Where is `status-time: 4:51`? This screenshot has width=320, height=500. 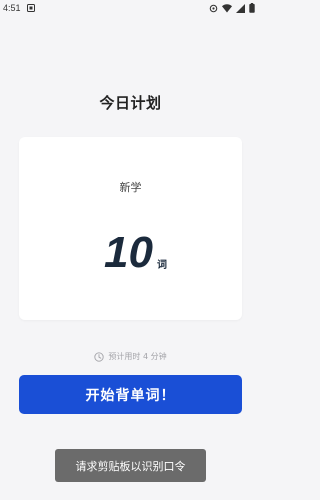
status-time: 4:51 is located at coordinates (12, 8).